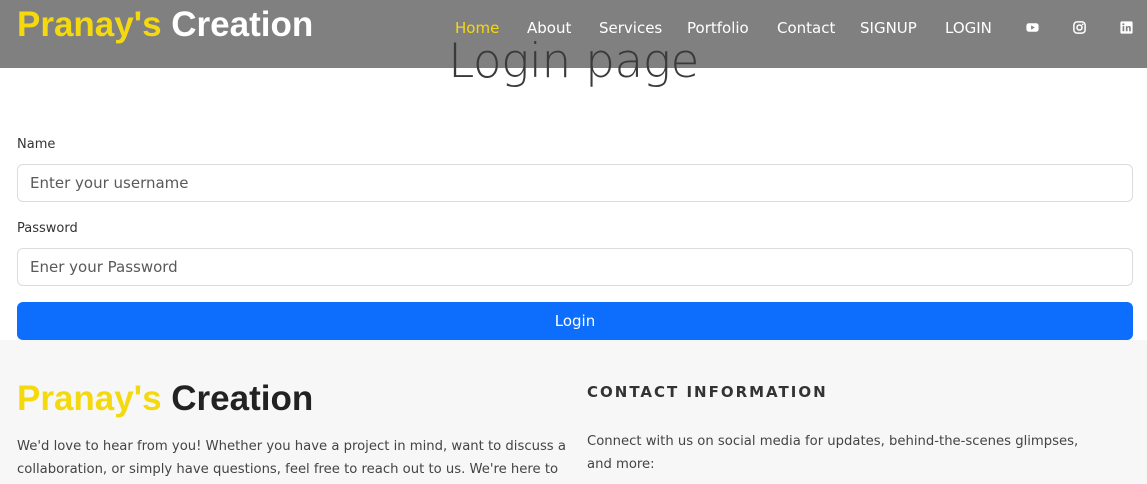  I want to click on contact-heading: CONTACT INFORMATION, so click(707, 392).